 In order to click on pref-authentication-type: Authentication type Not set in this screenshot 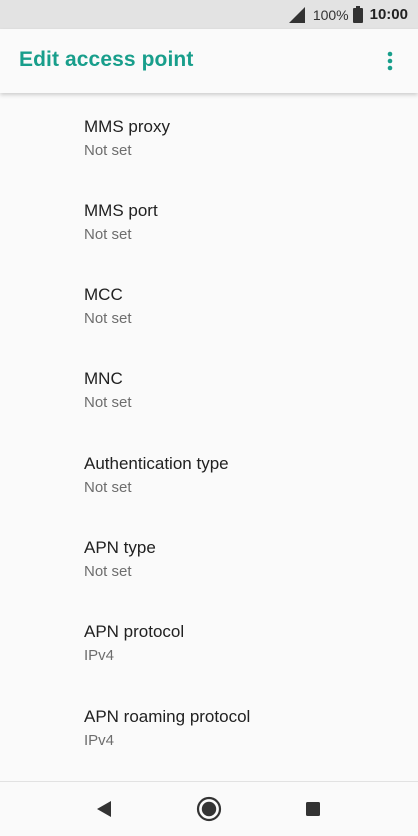, I will do `click(209, 472)`.